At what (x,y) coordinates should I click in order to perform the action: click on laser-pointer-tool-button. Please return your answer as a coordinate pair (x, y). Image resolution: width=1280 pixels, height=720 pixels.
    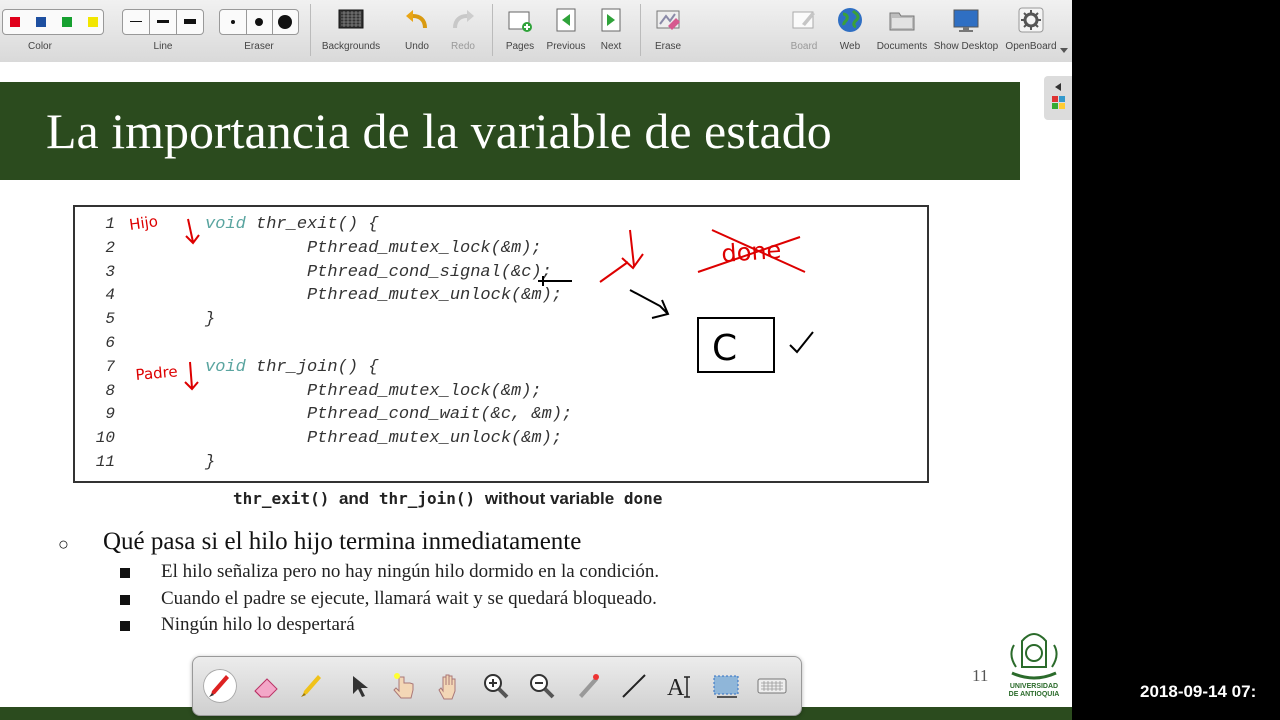
    Looking at the image, I should click on (588, 686).